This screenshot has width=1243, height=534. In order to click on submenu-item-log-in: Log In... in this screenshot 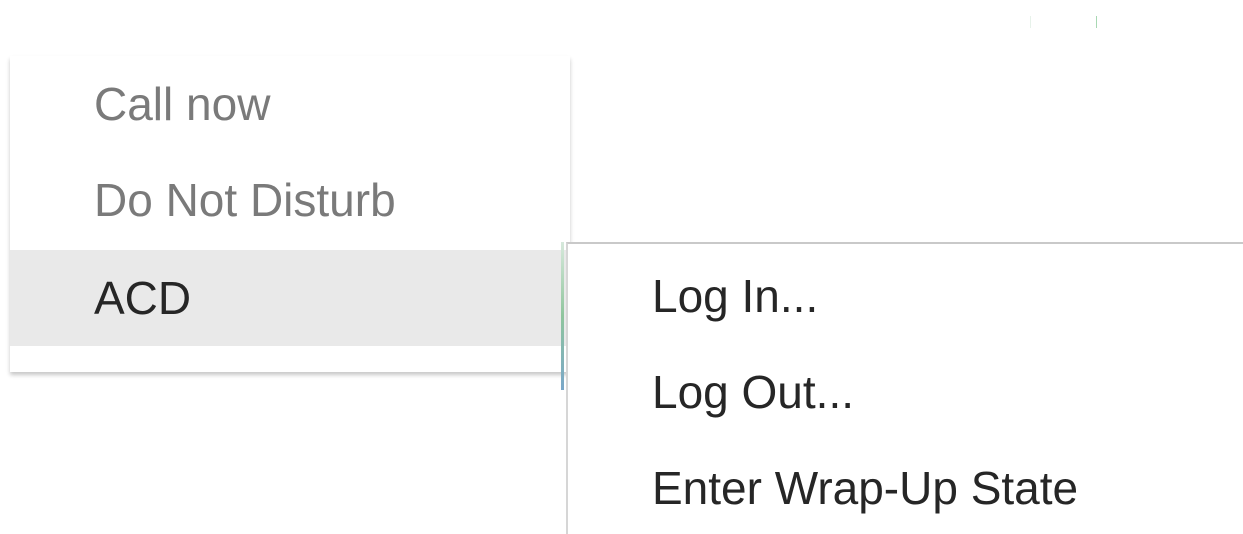, I will do `click(905, 296)`.